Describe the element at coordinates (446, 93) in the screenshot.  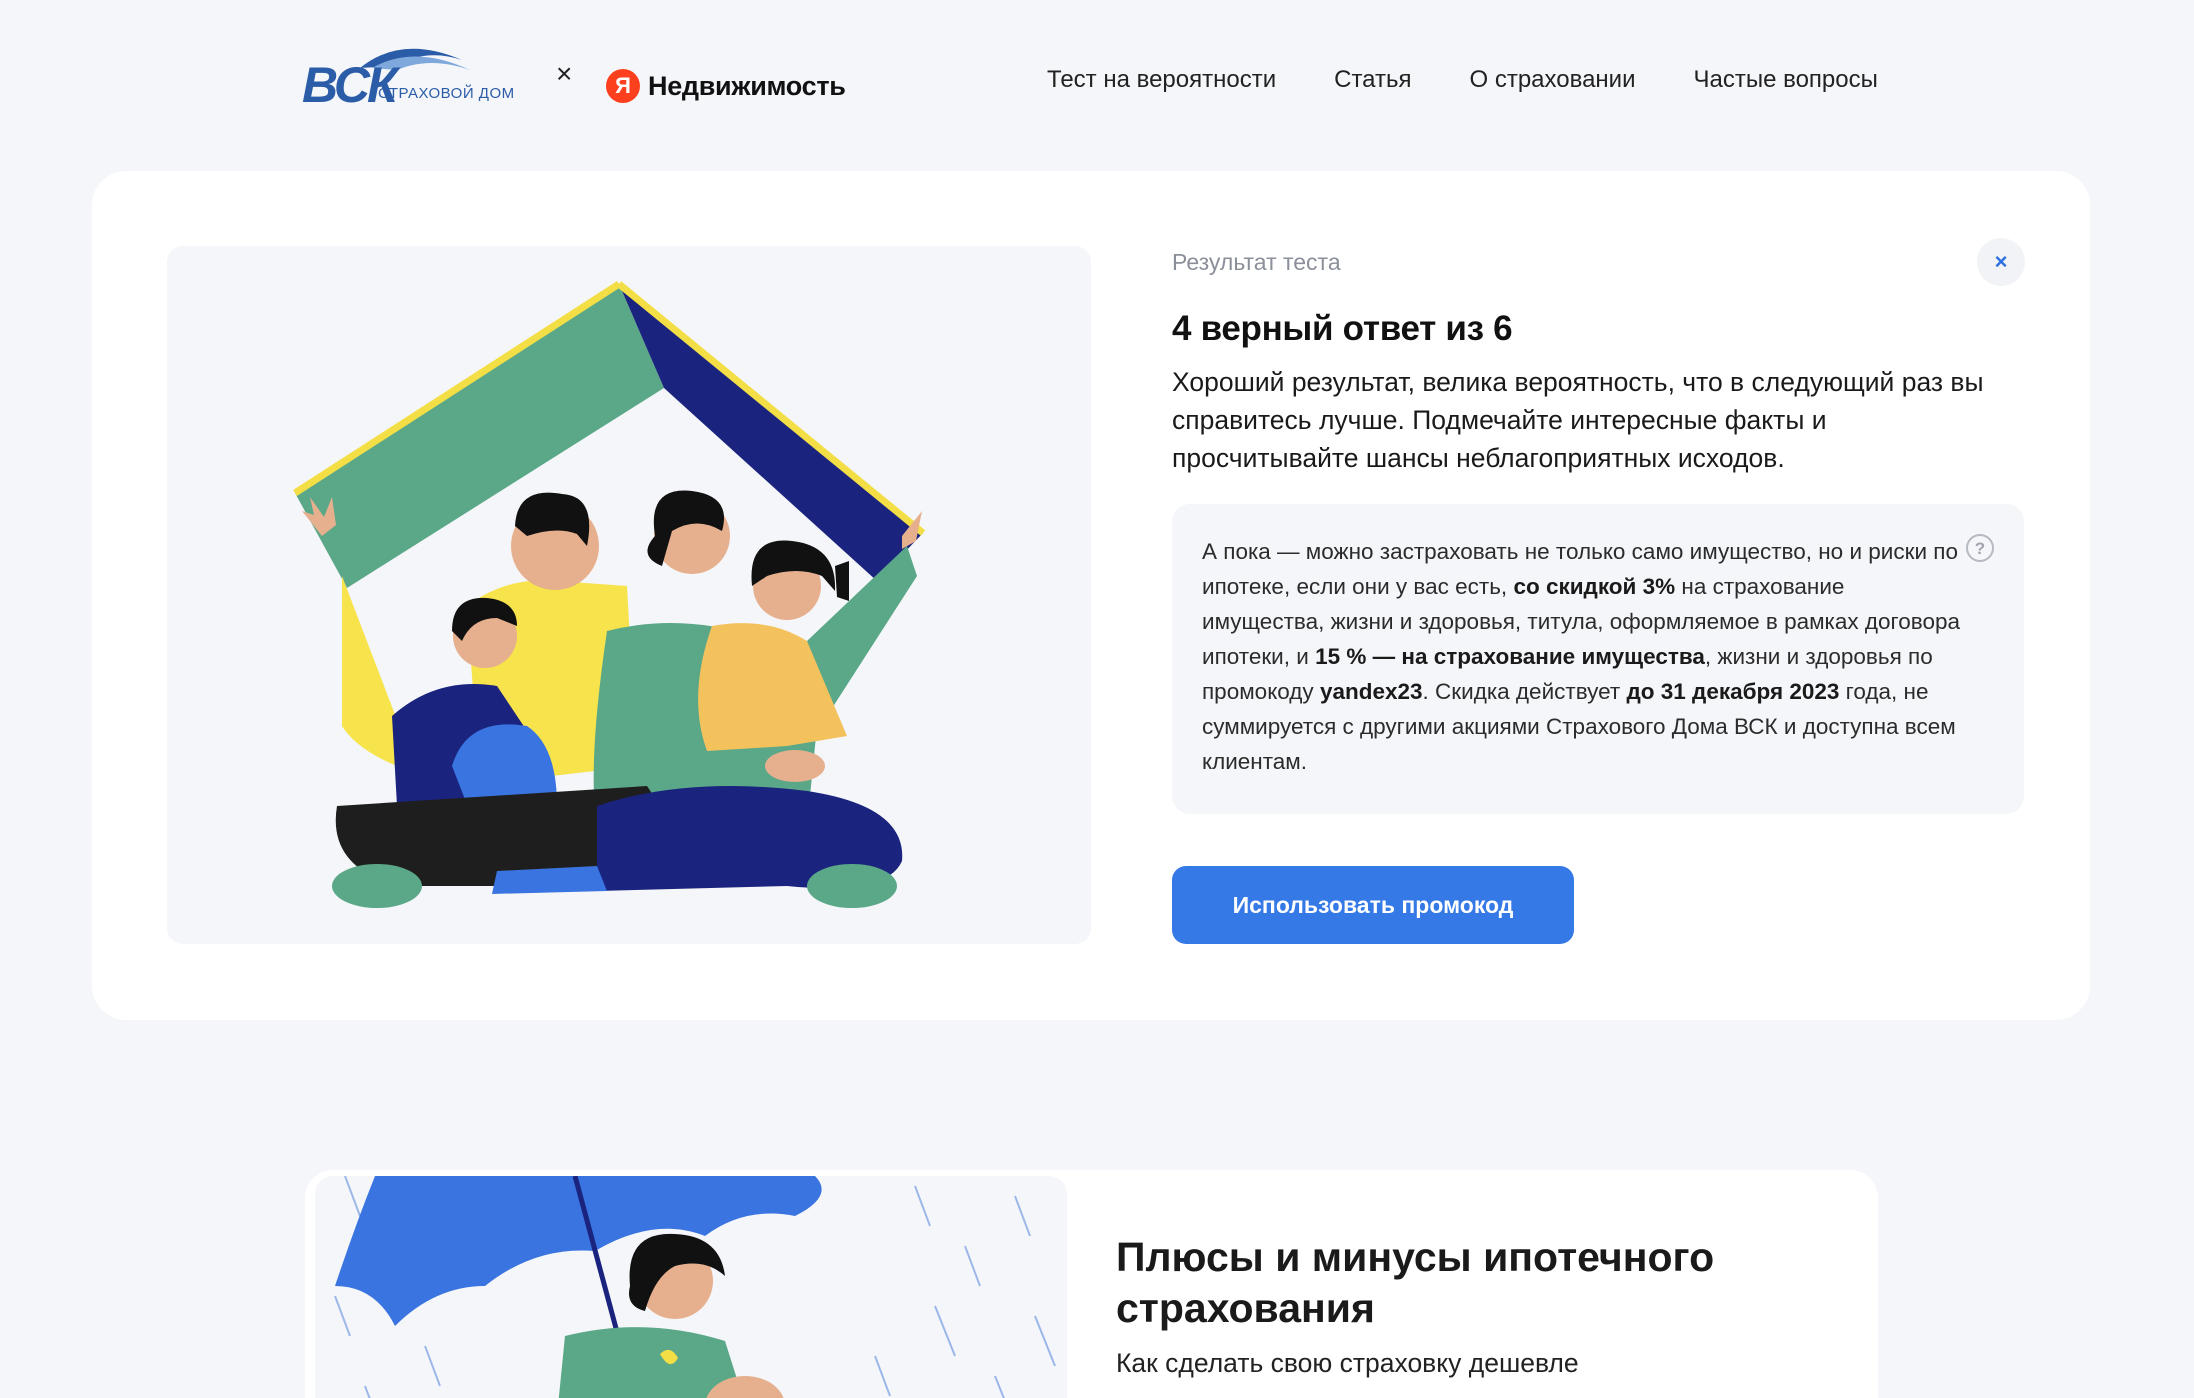
I see `vsk-logo-subtitle: СТРАХОВОЙ ДОМ` at that location.